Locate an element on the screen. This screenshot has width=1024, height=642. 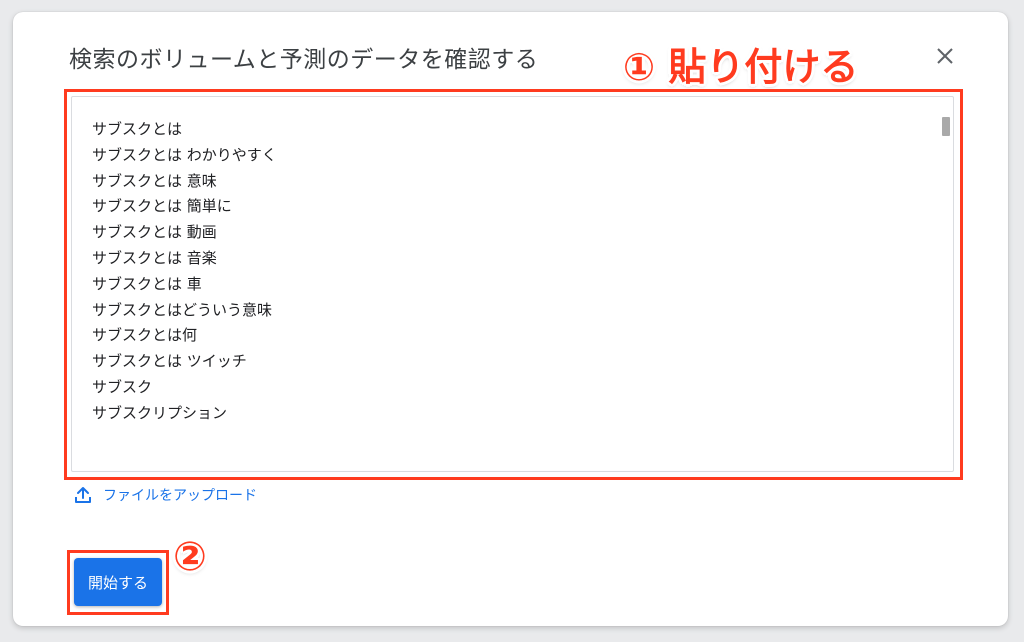
keyword-line: サブスクとは わかりやすく is located at coordinates (184, 154).